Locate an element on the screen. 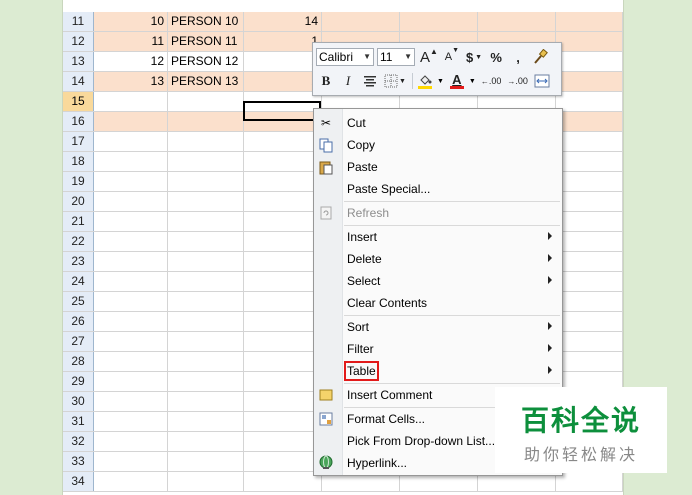  grid-cell: 2 is located at coordinates (283, 61).